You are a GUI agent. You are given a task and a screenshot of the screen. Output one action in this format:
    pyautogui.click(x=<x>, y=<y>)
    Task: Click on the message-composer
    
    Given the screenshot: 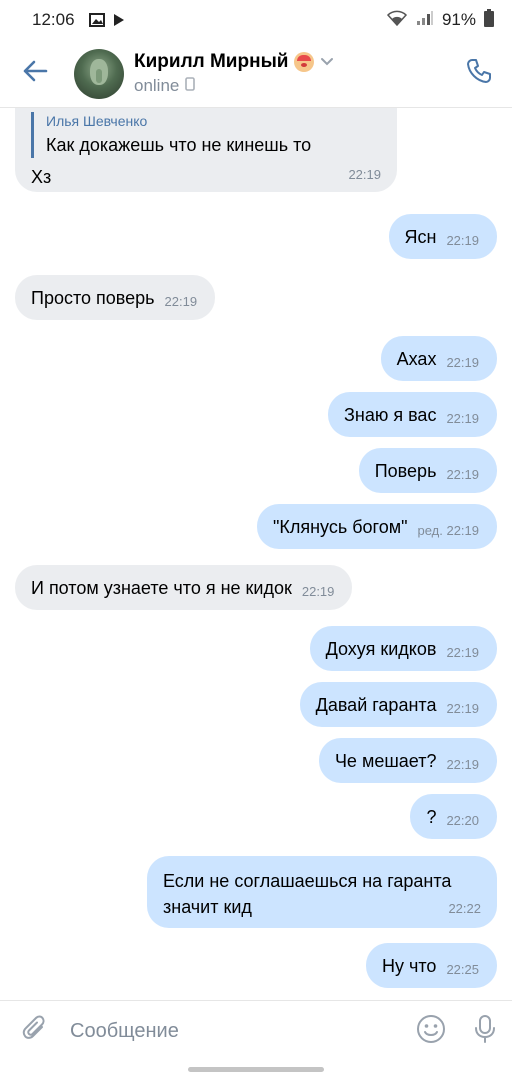 What is the action you would take?
    pyautogui.click(x=256, y=1031)
    